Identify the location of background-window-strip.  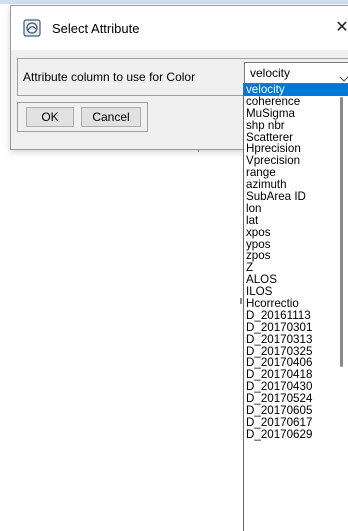
(174, 2).